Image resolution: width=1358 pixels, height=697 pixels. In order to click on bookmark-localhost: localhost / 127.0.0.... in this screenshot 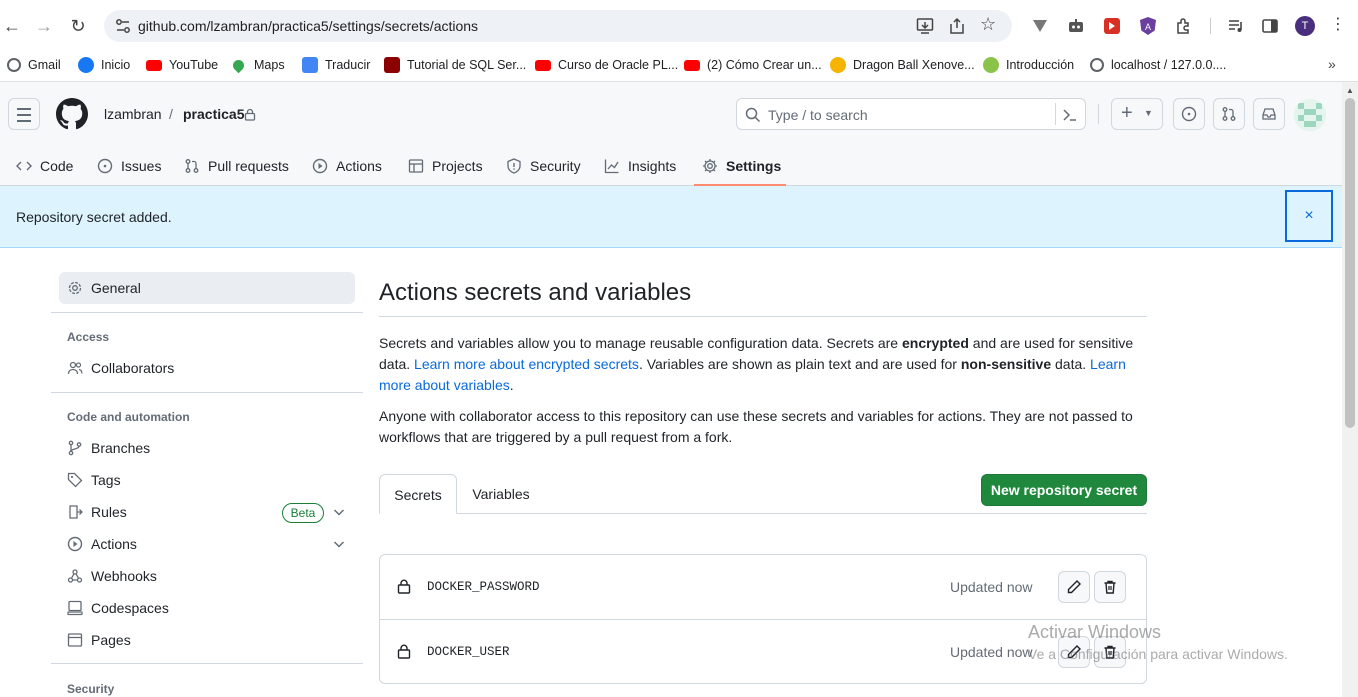, I will do `click(1158, 65)`.